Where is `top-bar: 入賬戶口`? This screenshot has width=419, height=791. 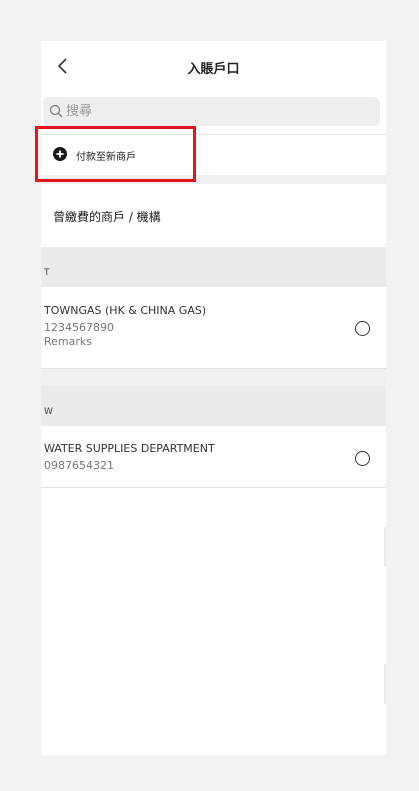
top-bar: 入賬戶口 is located at coordinates (213, 66).